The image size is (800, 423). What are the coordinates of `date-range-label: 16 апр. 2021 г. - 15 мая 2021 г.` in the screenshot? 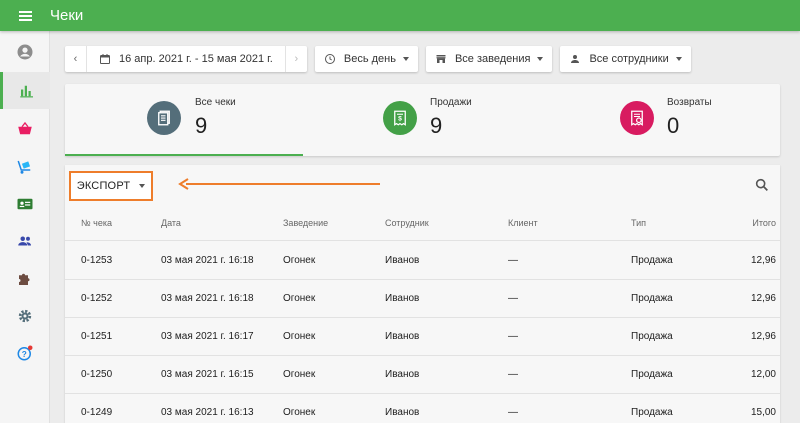 It's located at (196, 59).